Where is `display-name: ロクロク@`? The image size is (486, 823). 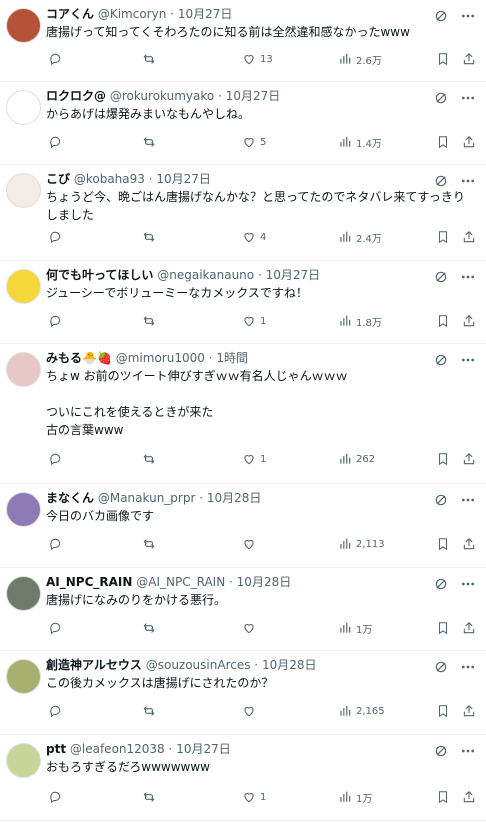
display-name: ロクロク@ is located at coordinates (76, 96).